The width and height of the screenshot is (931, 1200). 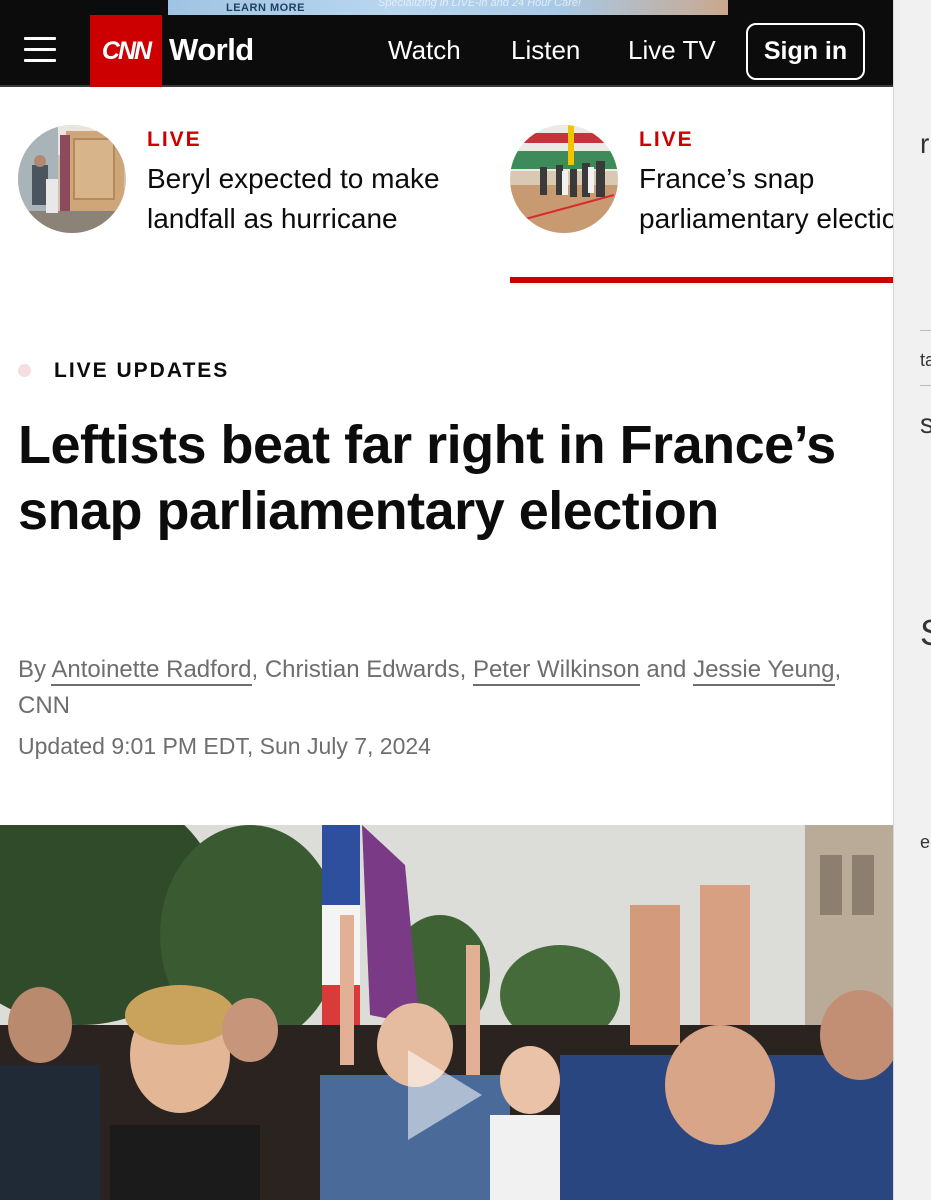 I want to click on author-link: Antoinette Radford, so click(x=151, y=671).